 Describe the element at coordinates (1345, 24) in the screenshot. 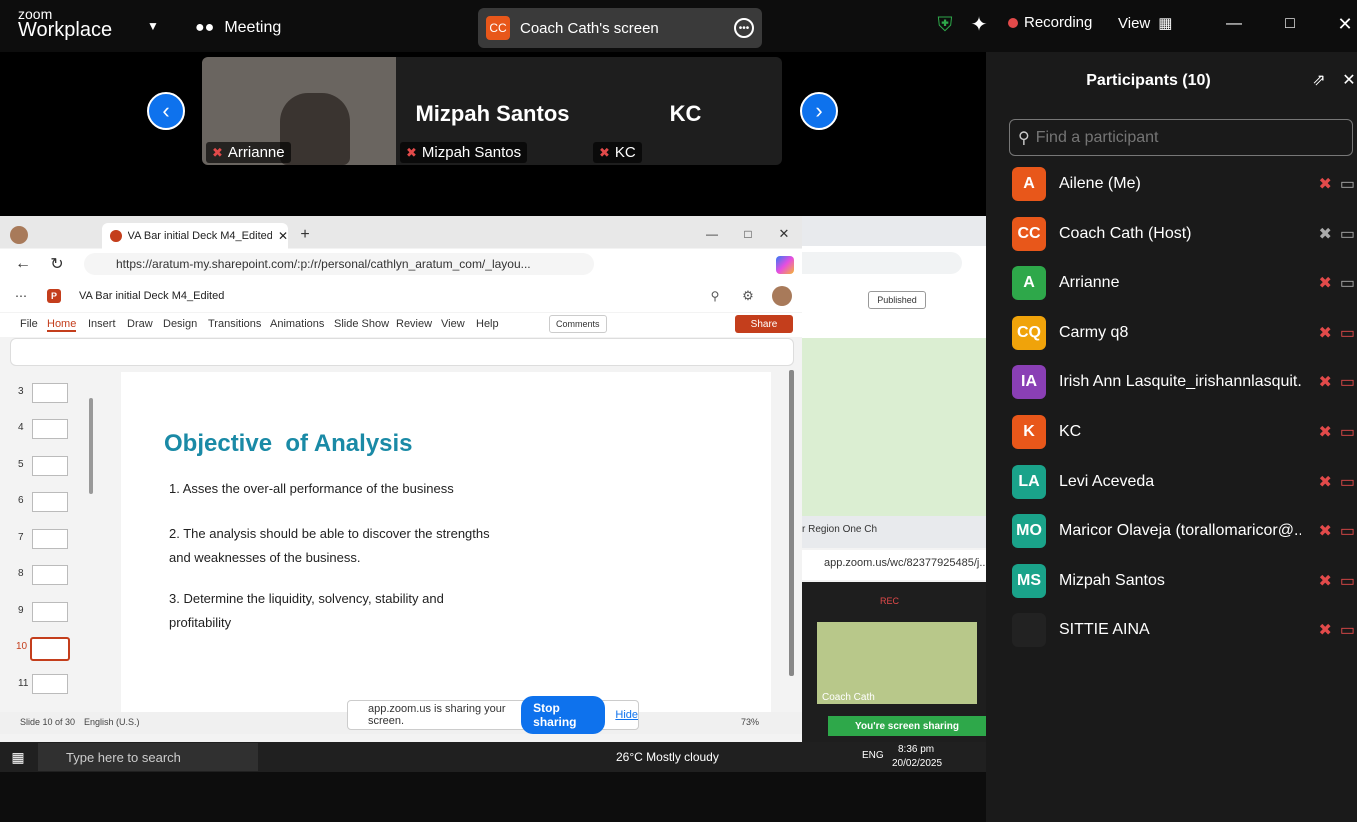

I see `close-icon: ✕` at that location.